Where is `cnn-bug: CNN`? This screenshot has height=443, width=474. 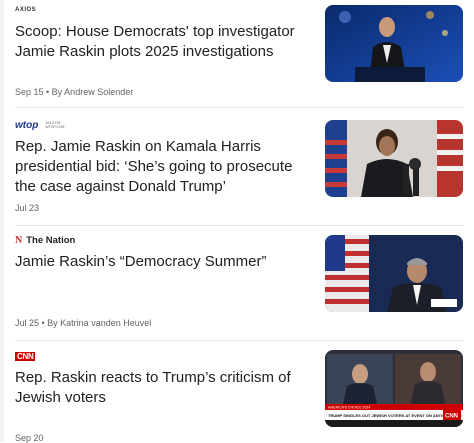 cnn-bug: CNN is located at coordinates (451, 417).